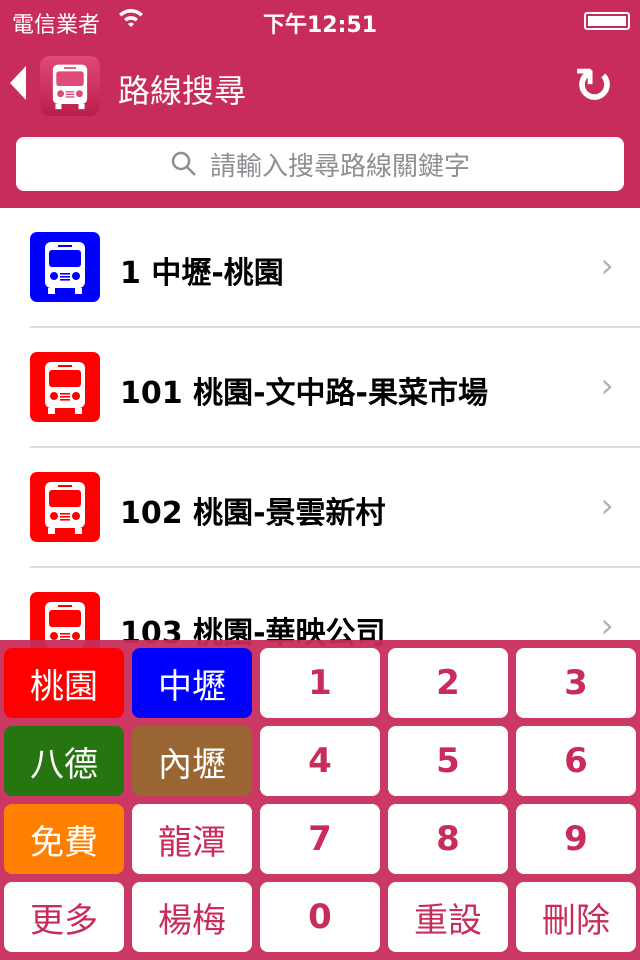  I want to click on key-button: 免費, so click(64, 839).